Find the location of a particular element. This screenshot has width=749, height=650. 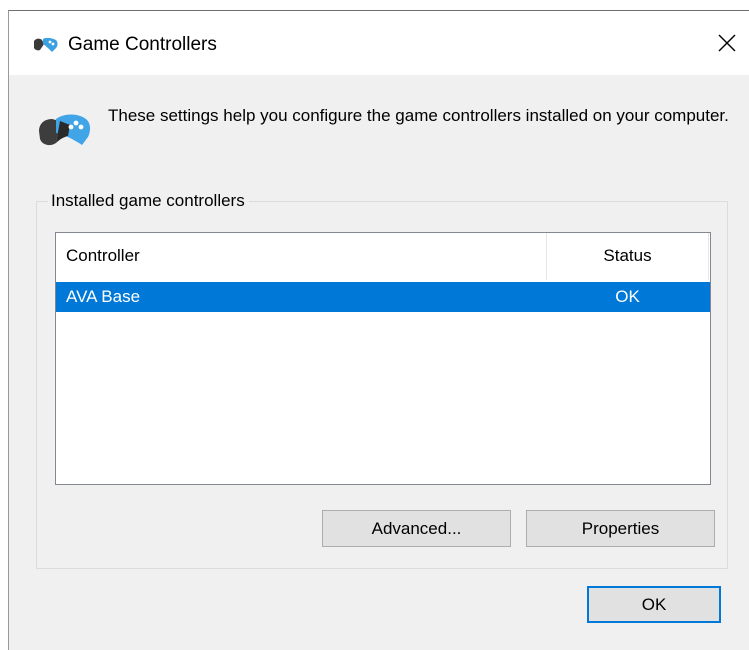

table-row: AVA Base OK is located at coordinates (383, 297).